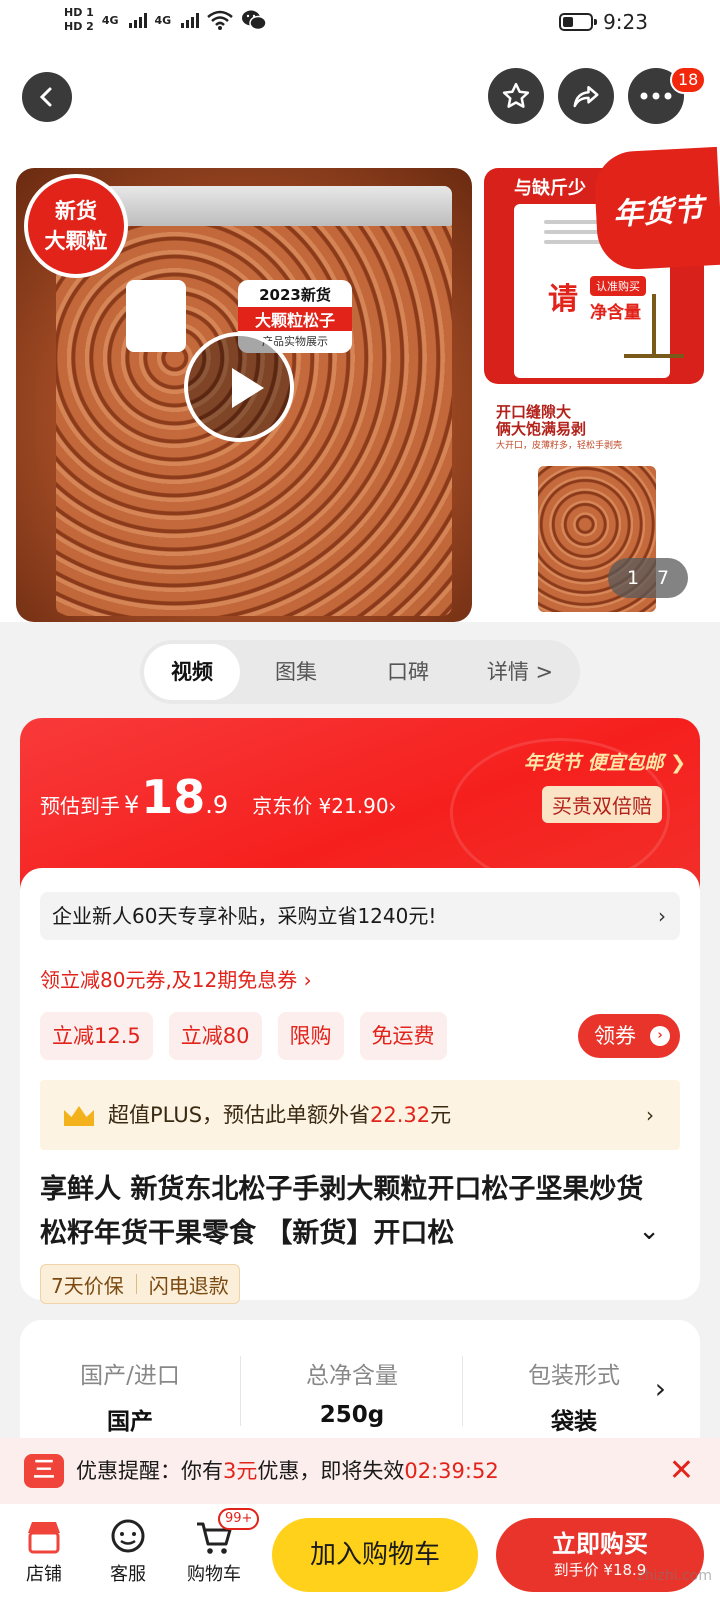 This screenshot has height=1600, width=720. What do you see at coordinates (541, 429) in the screenshot?
I see `thumb2-heading2: 俩大饱满易剥` at bounding box center [541, 429].